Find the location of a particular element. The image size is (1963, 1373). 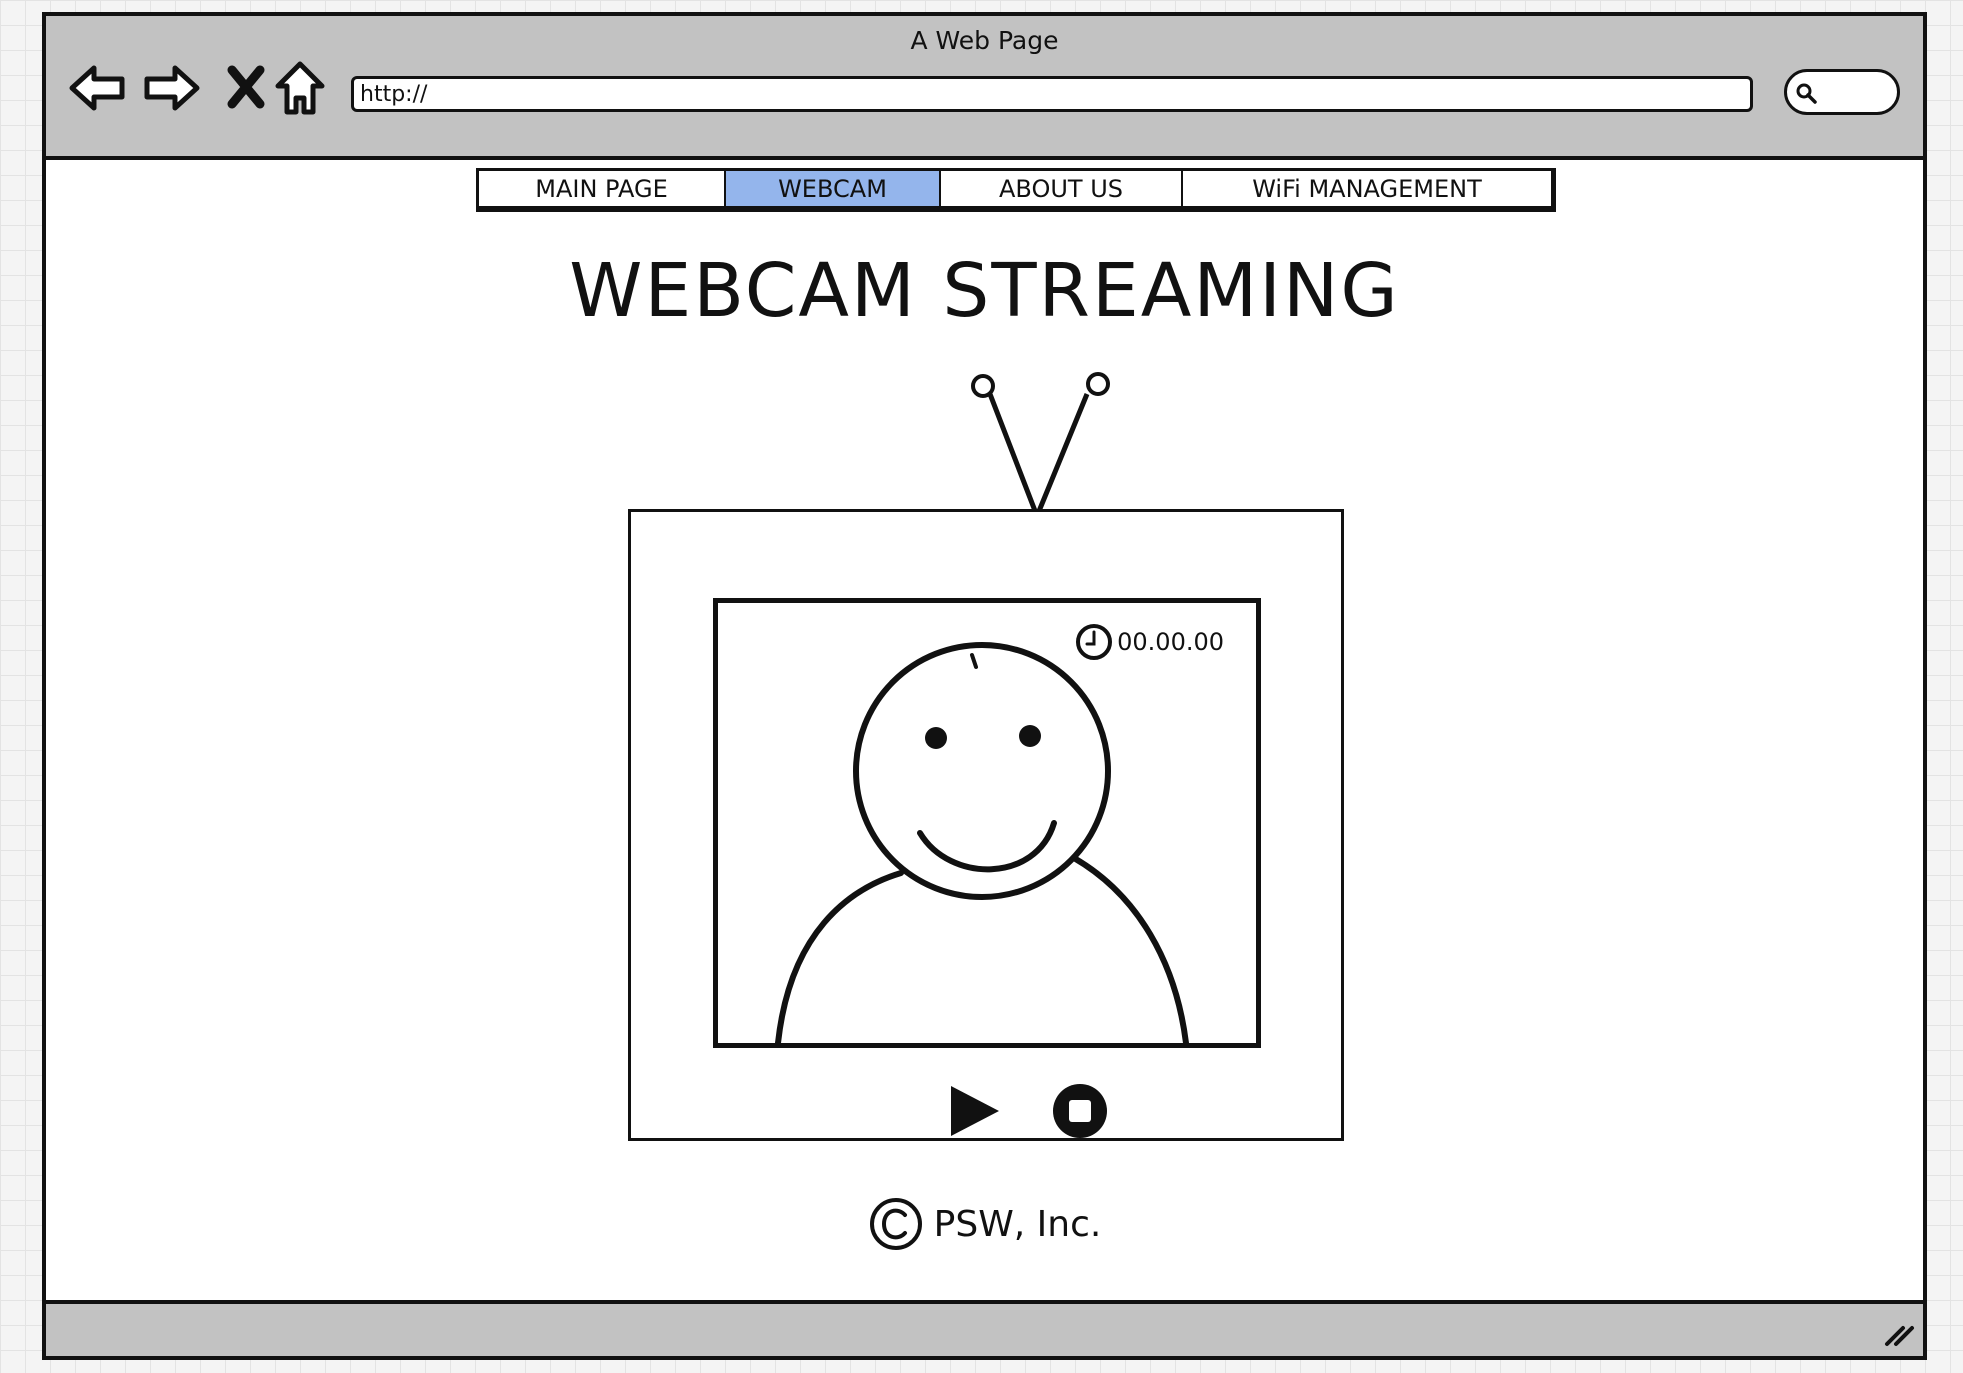

play-button is located at coordinates (974, 1111).